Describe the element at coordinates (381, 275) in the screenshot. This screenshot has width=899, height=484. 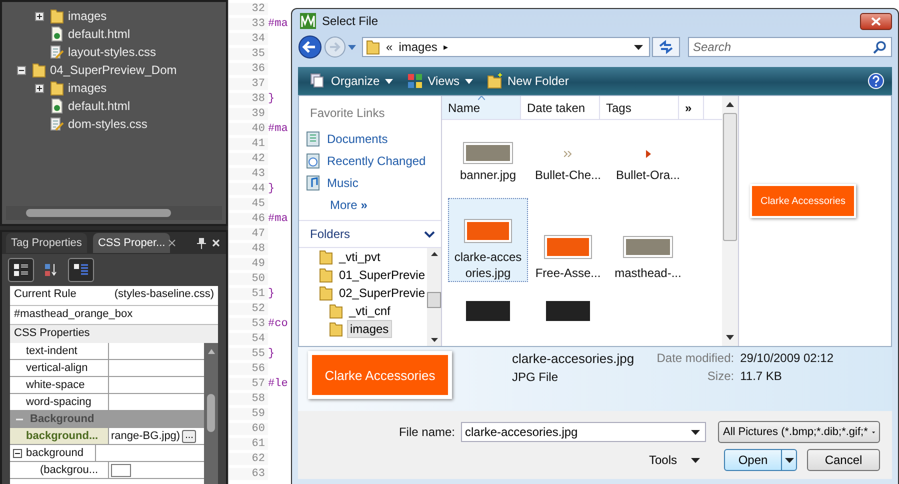
I see `folder-item: 01_SuperPrevie` at that location.